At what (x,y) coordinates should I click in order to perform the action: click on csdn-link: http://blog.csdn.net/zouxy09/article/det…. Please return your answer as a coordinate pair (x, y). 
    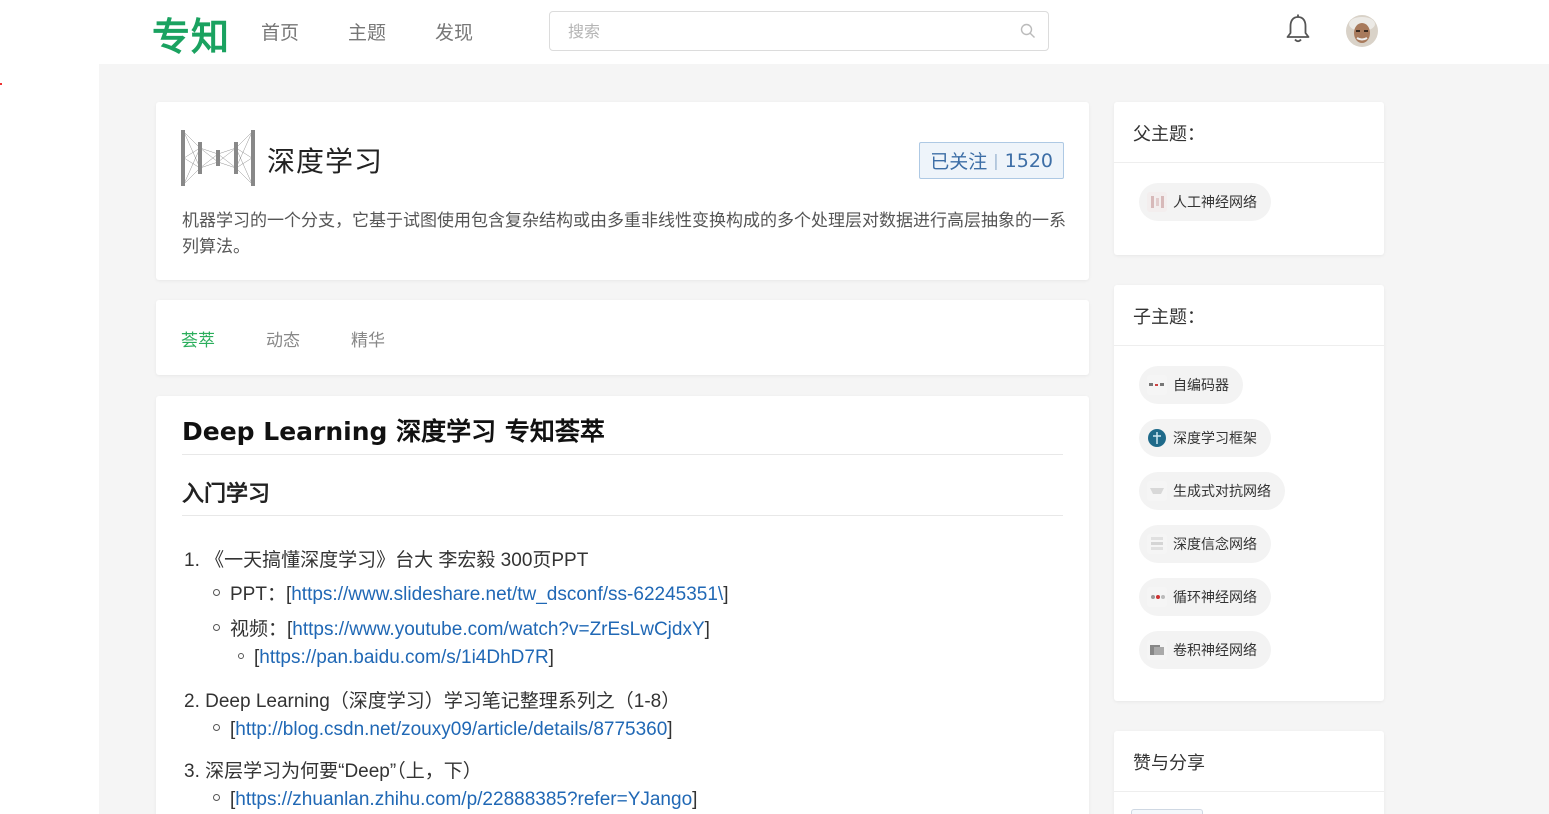
    Looking at the image, I should click on (451, 729).